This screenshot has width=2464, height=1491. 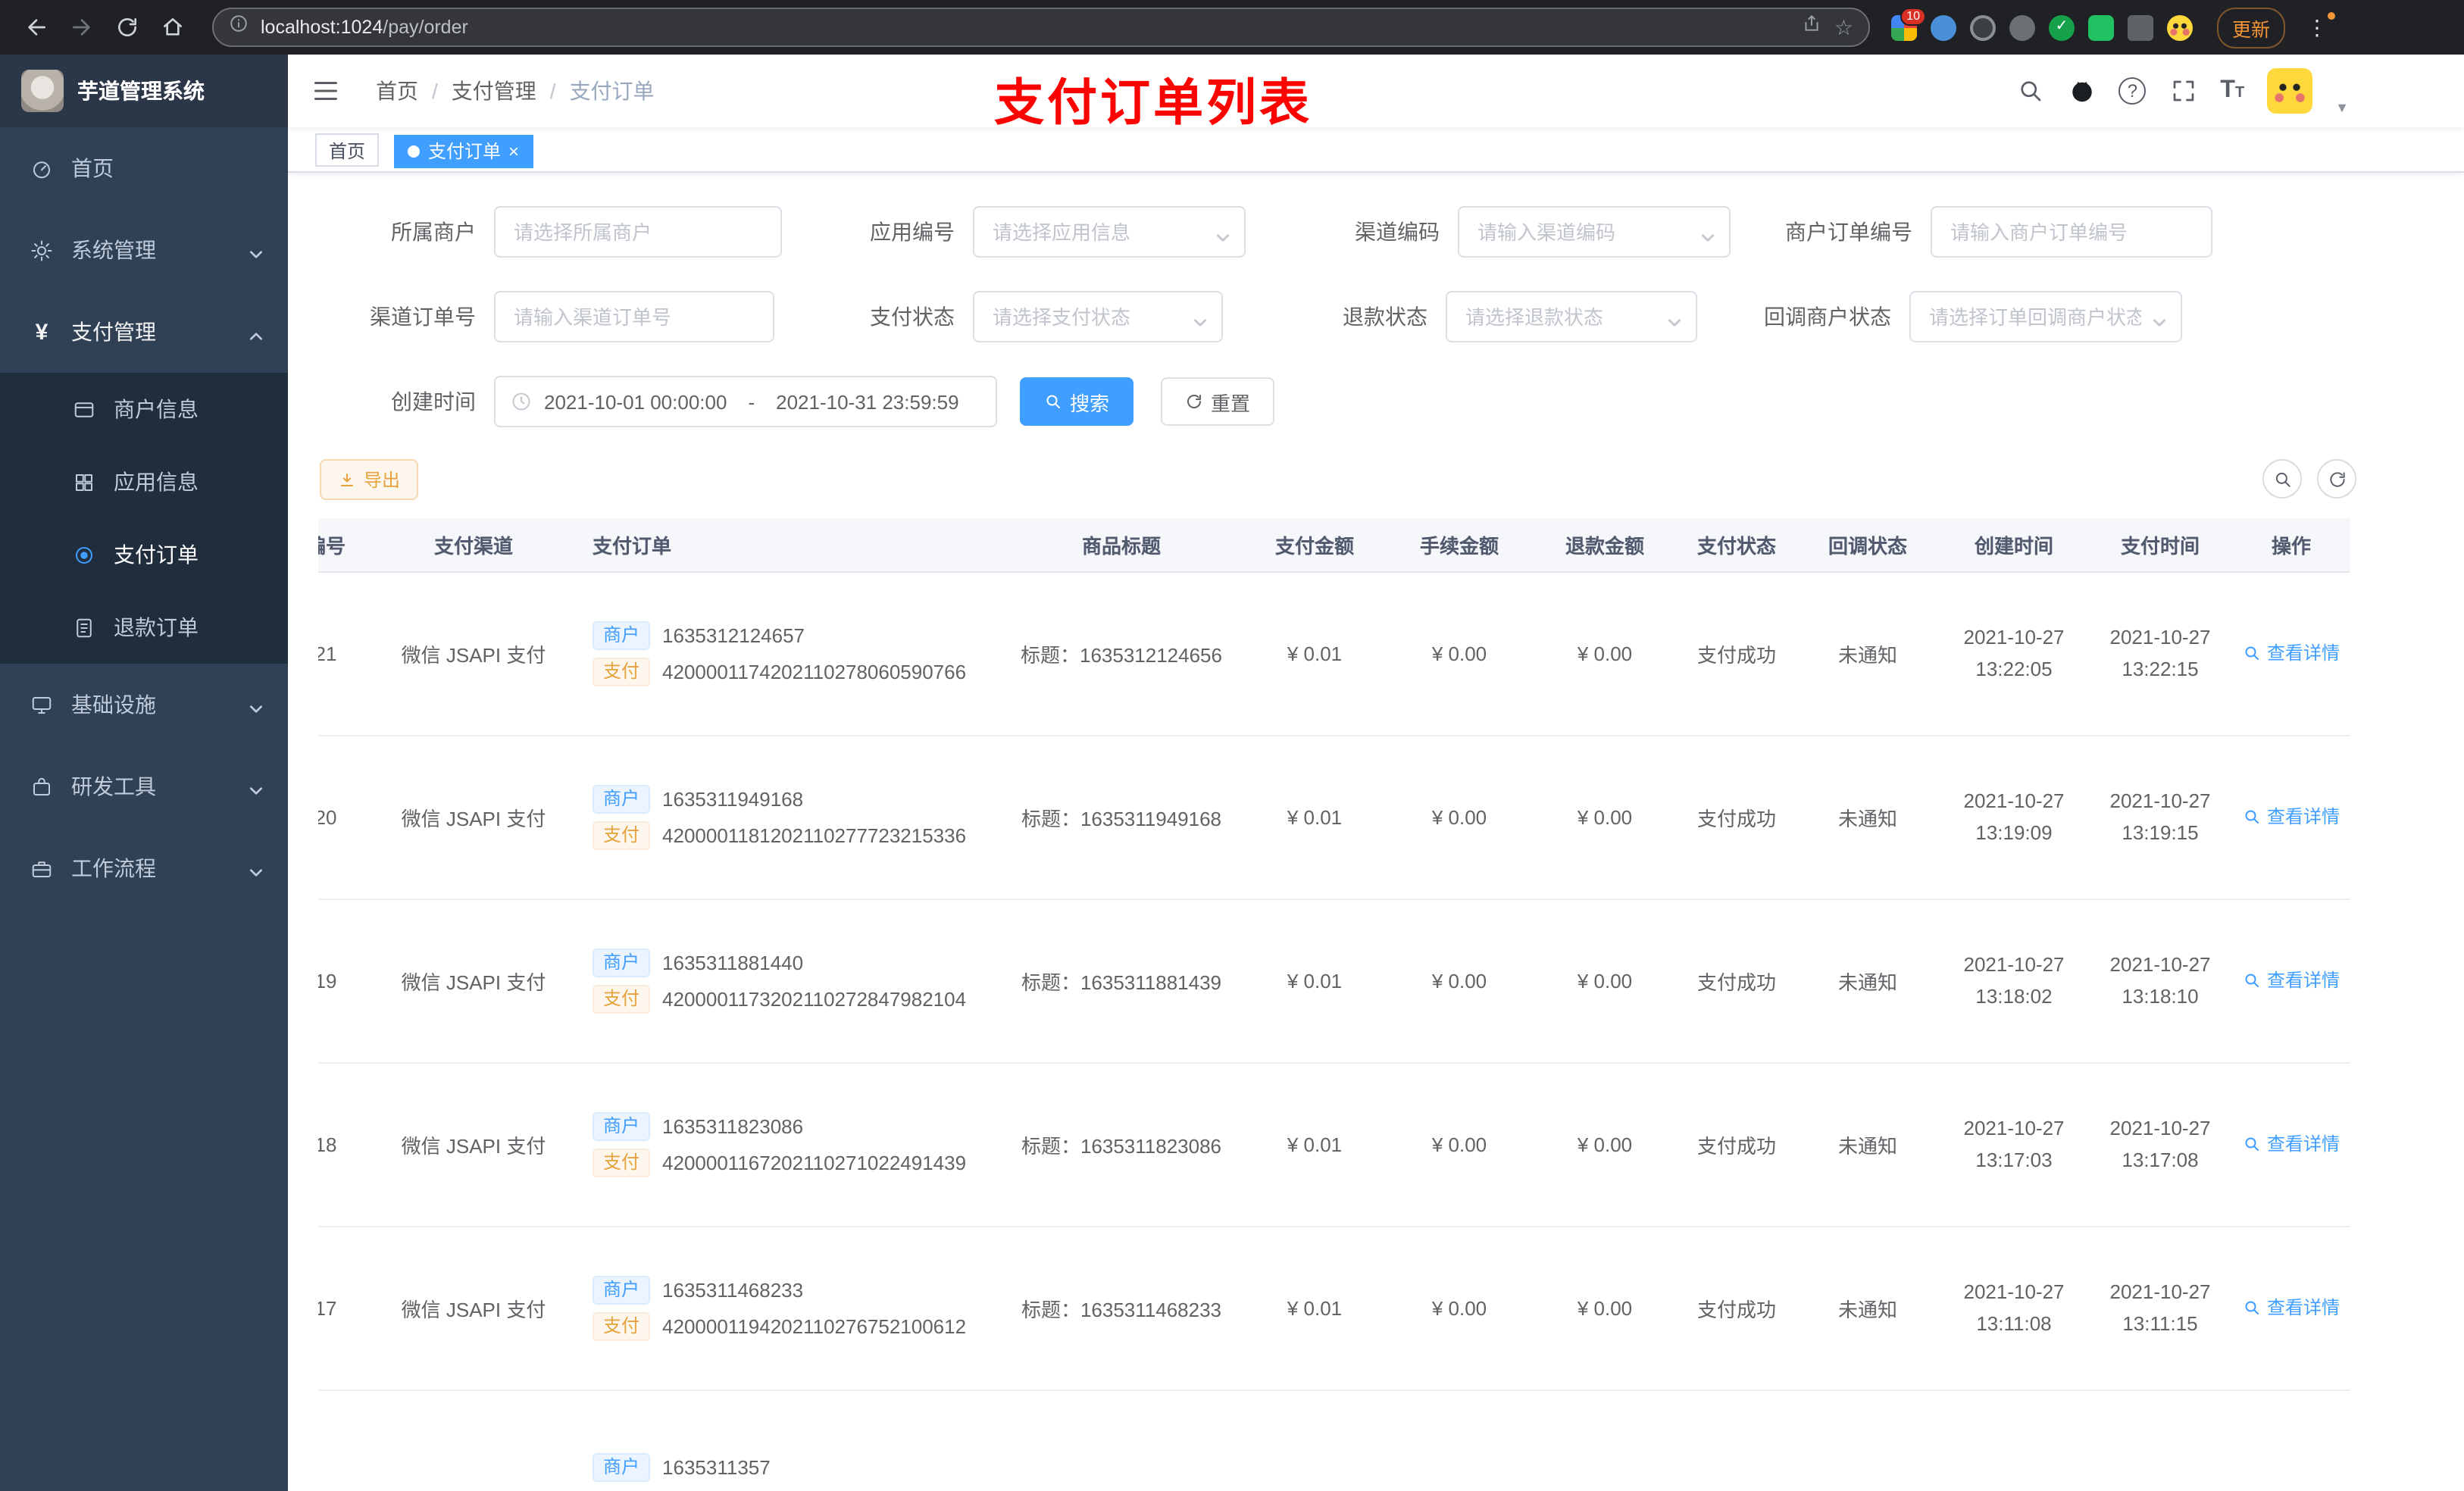 I want to click on sidebar-item-system: 系统管理, so click(x=144, y=250).